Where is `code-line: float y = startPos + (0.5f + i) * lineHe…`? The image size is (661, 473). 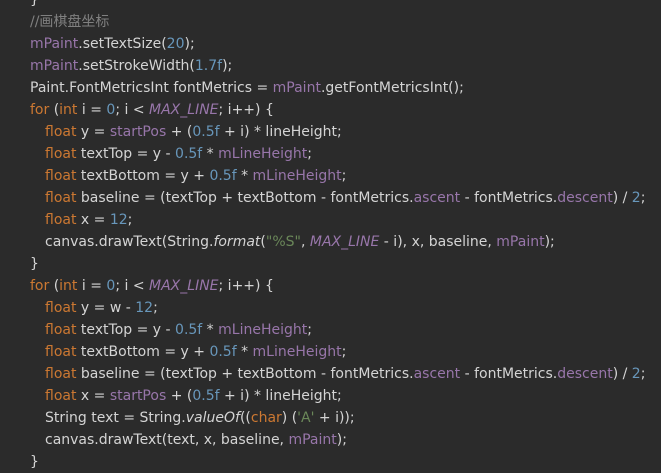
code-line: float y = startPos + (0.5f + i) * lineHe… is located at coordinates (330, 132).